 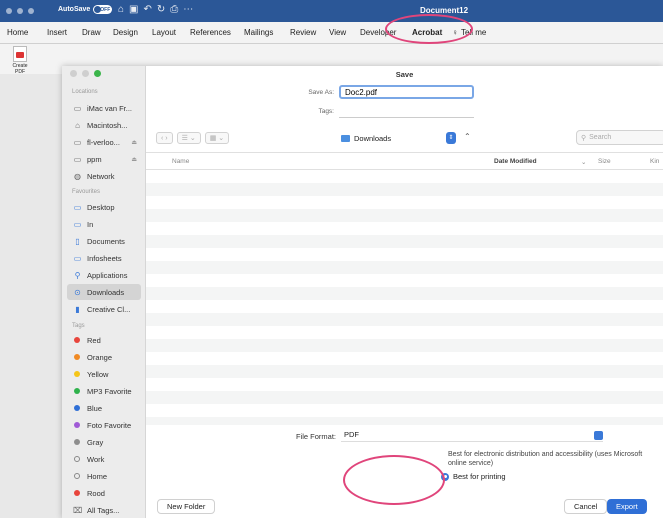 What do you see at coordinates (155, 9) in the screenshot?
I see `quick-access-toolbar: ⌂ ▣ ↶ ↻ ⎙ ⋯` at bounding box center [155, 9].